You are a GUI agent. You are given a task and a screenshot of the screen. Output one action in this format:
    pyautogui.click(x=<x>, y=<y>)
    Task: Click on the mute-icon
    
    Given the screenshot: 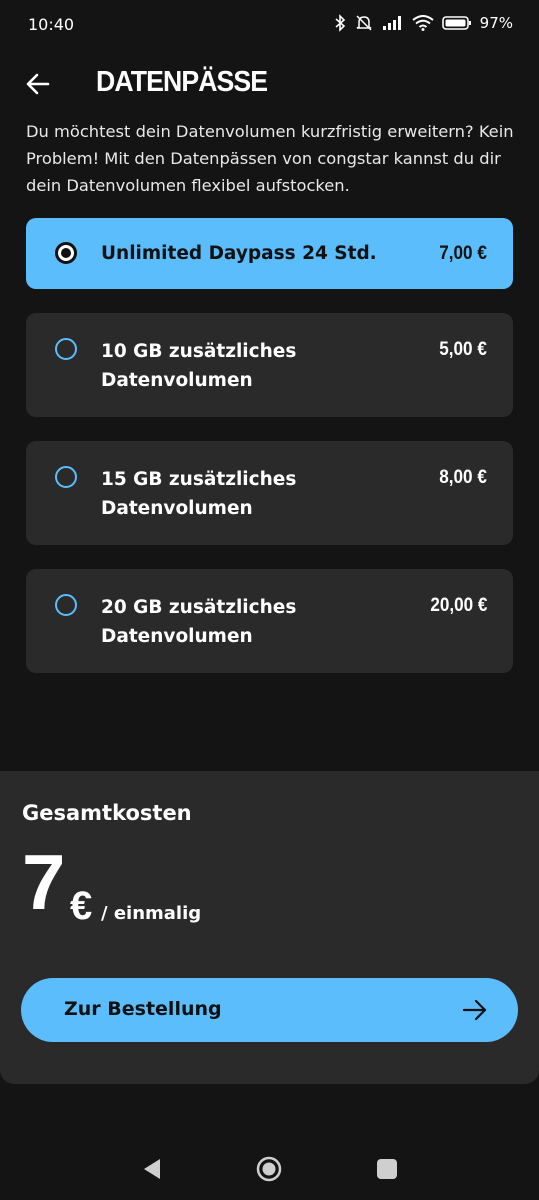 What is the action you would take?
    pyautogui.click(x=364, y=23)
    